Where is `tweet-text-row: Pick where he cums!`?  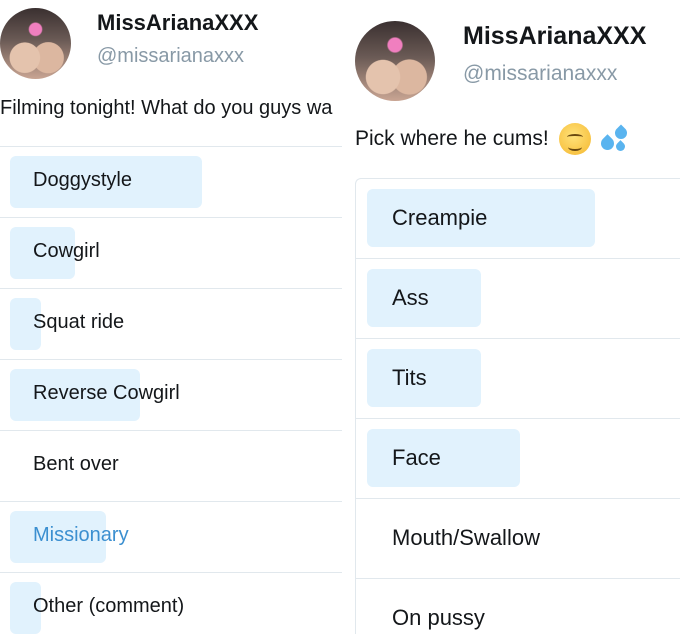 tweet-text-row: Pick where he cums! is located at coordinates (493, 139).